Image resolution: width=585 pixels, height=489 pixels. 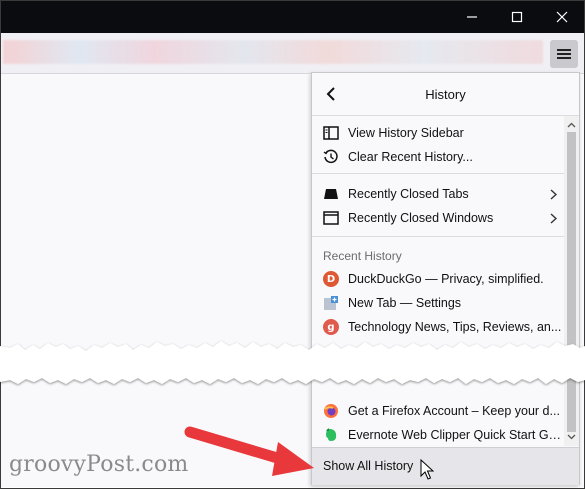 What do you see at coordinates (368, 466) in the screenshot?
I see `footer-label: Show All History` at bounding box center [368, 466].